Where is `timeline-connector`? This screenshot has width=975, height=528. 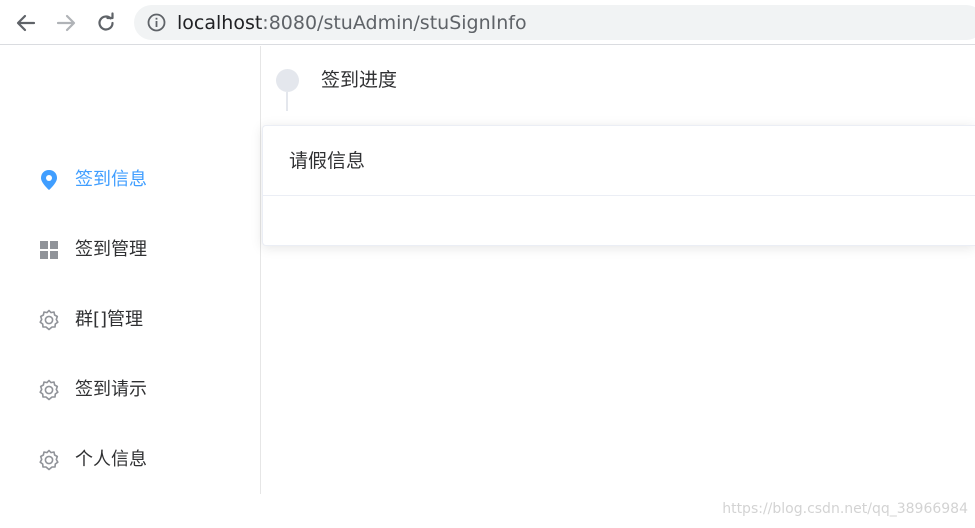
timeline-connector is located at coordinates (287, 101).